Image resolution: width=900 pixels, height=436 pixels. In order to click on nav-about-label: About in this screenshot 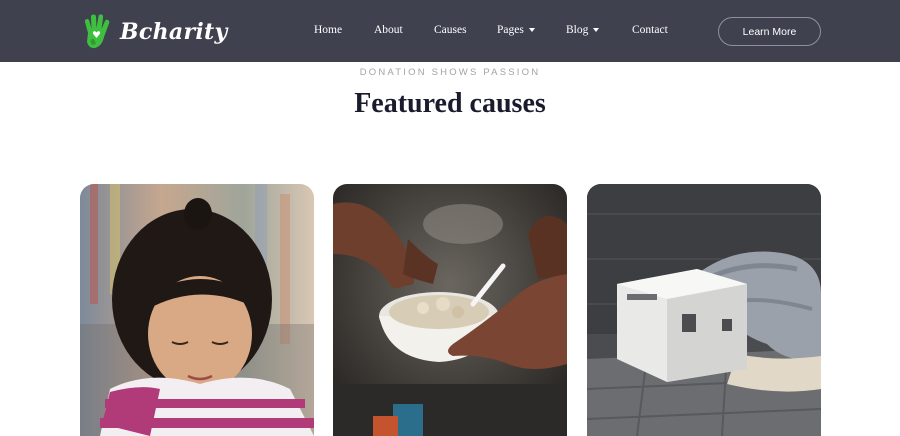, I will do `click(388, 30)`.